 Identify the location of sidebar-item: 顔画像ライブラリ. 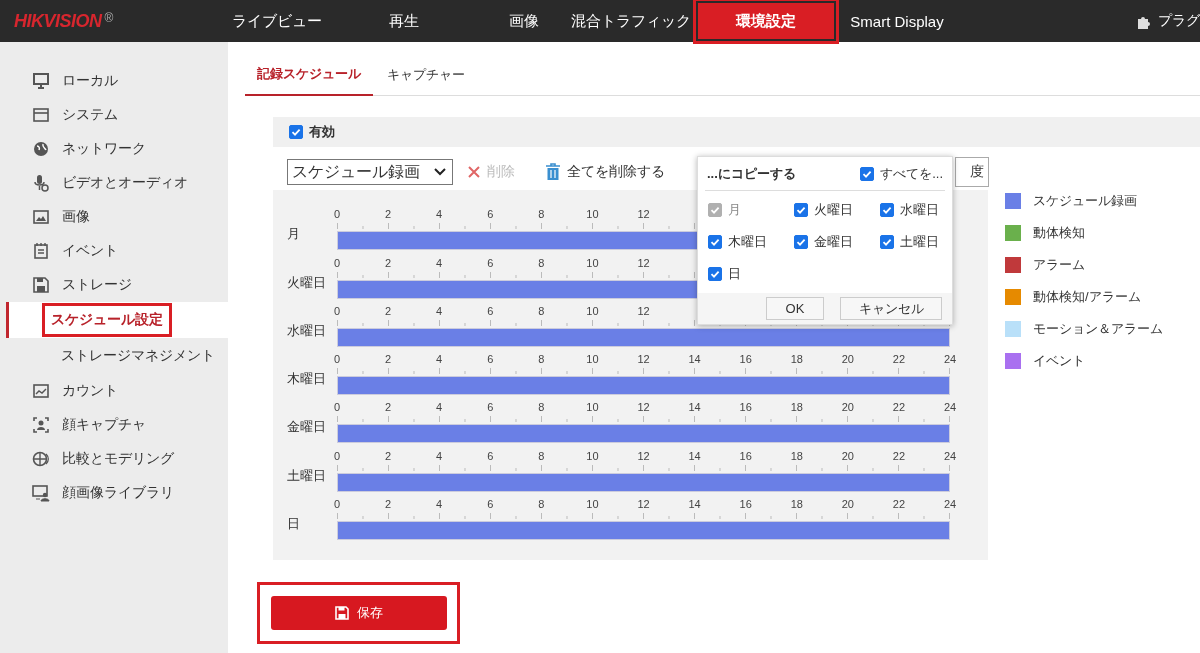
(114, 493).